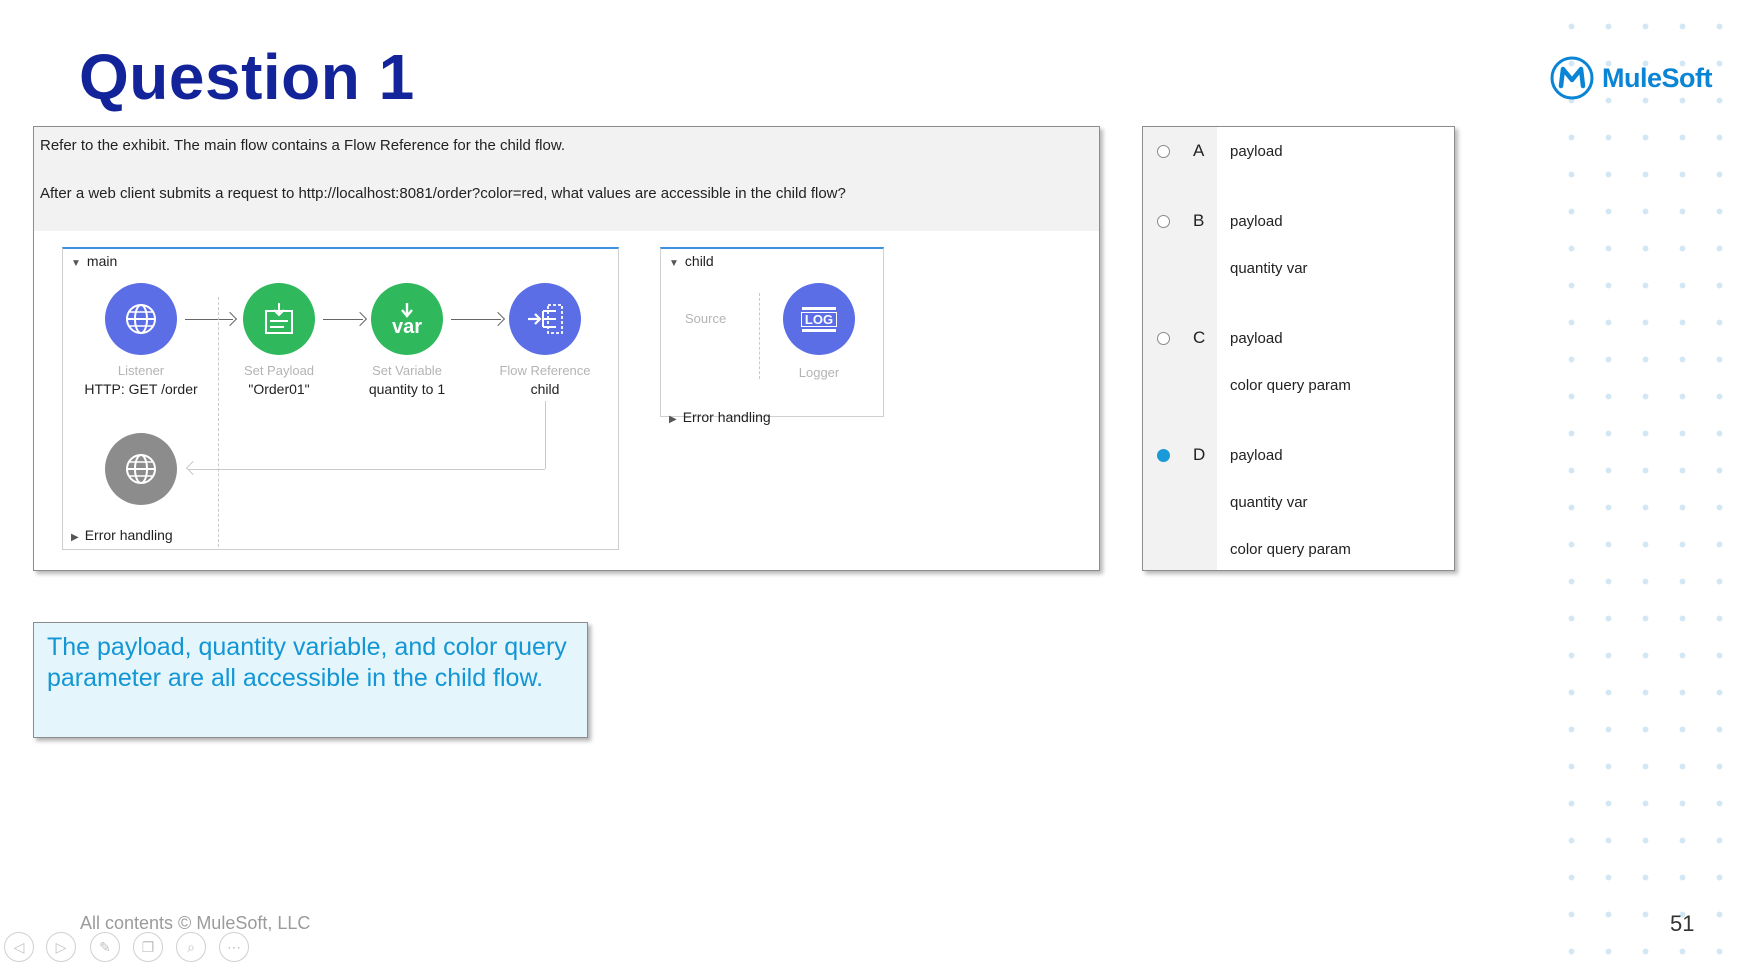 The height and width of the screenshot is (962, 1748). I want to click on main-flow-header: ▼ main, so click(94, 261).